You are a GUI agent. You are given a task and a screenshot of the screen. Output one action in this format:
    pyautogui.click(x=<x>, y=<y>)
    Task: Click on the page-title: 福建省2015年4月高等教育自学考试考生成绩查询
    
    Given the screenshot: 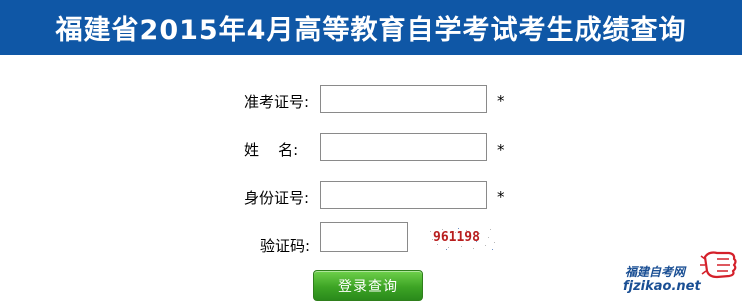 What is the action you would take?
    pyautogui.click(x=371, y=30)
    